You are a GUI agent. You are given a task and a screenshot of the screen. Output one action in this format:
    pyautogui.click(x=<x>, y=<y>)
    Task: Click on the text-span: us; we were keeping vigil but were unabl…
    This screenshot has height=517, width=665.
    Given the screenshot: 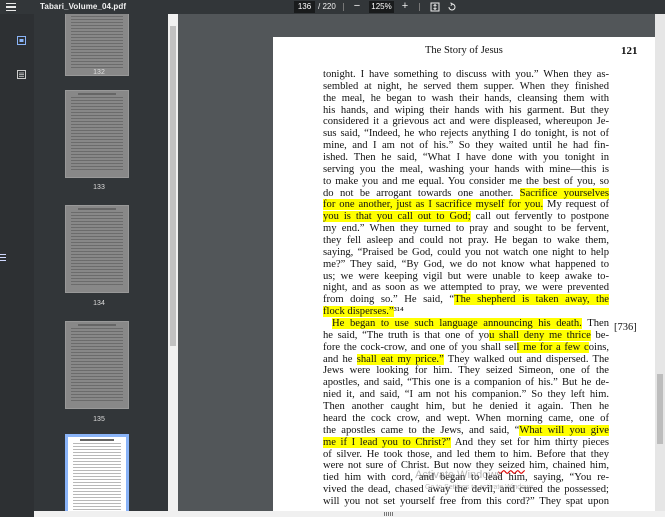 What is the action you would take?
    pyautogui.click(x=466, y=276)
    